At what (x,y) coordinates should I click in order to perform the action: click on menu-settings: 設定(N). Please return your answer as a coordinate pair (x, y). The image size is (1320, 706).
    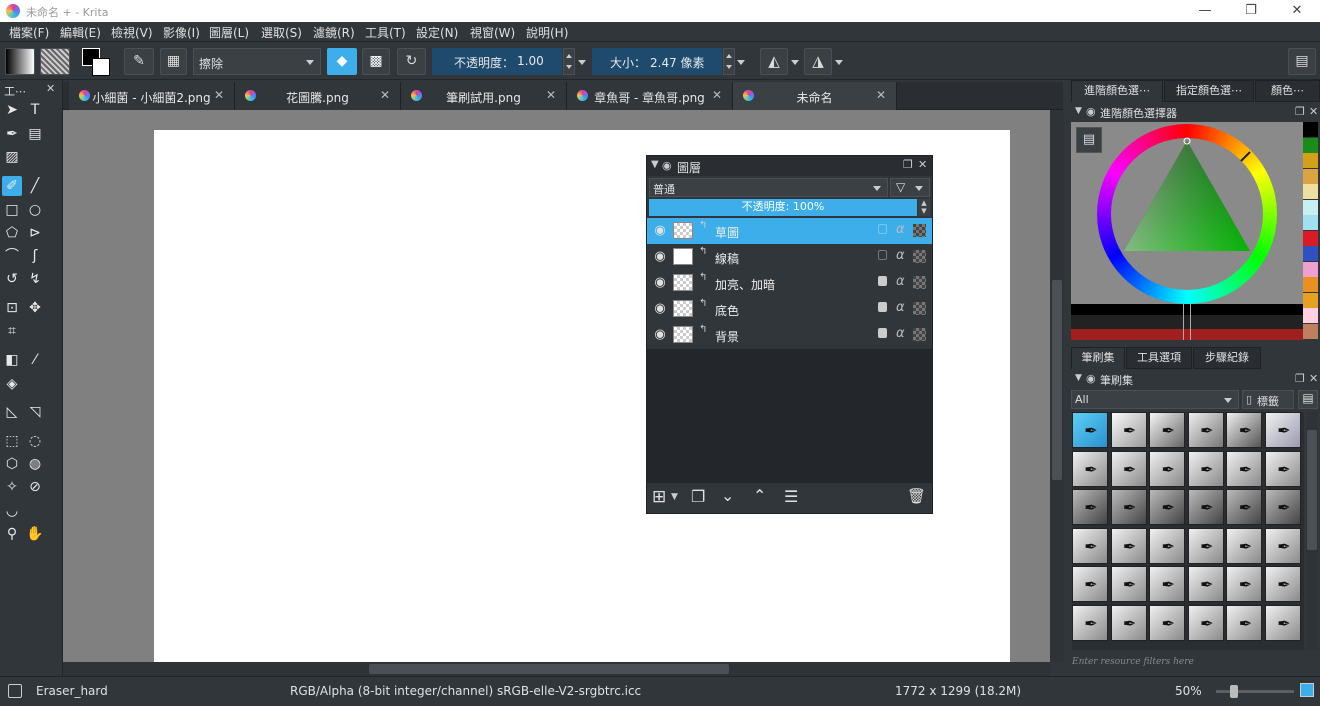
    Looking at the image, I should click on (437, 32).